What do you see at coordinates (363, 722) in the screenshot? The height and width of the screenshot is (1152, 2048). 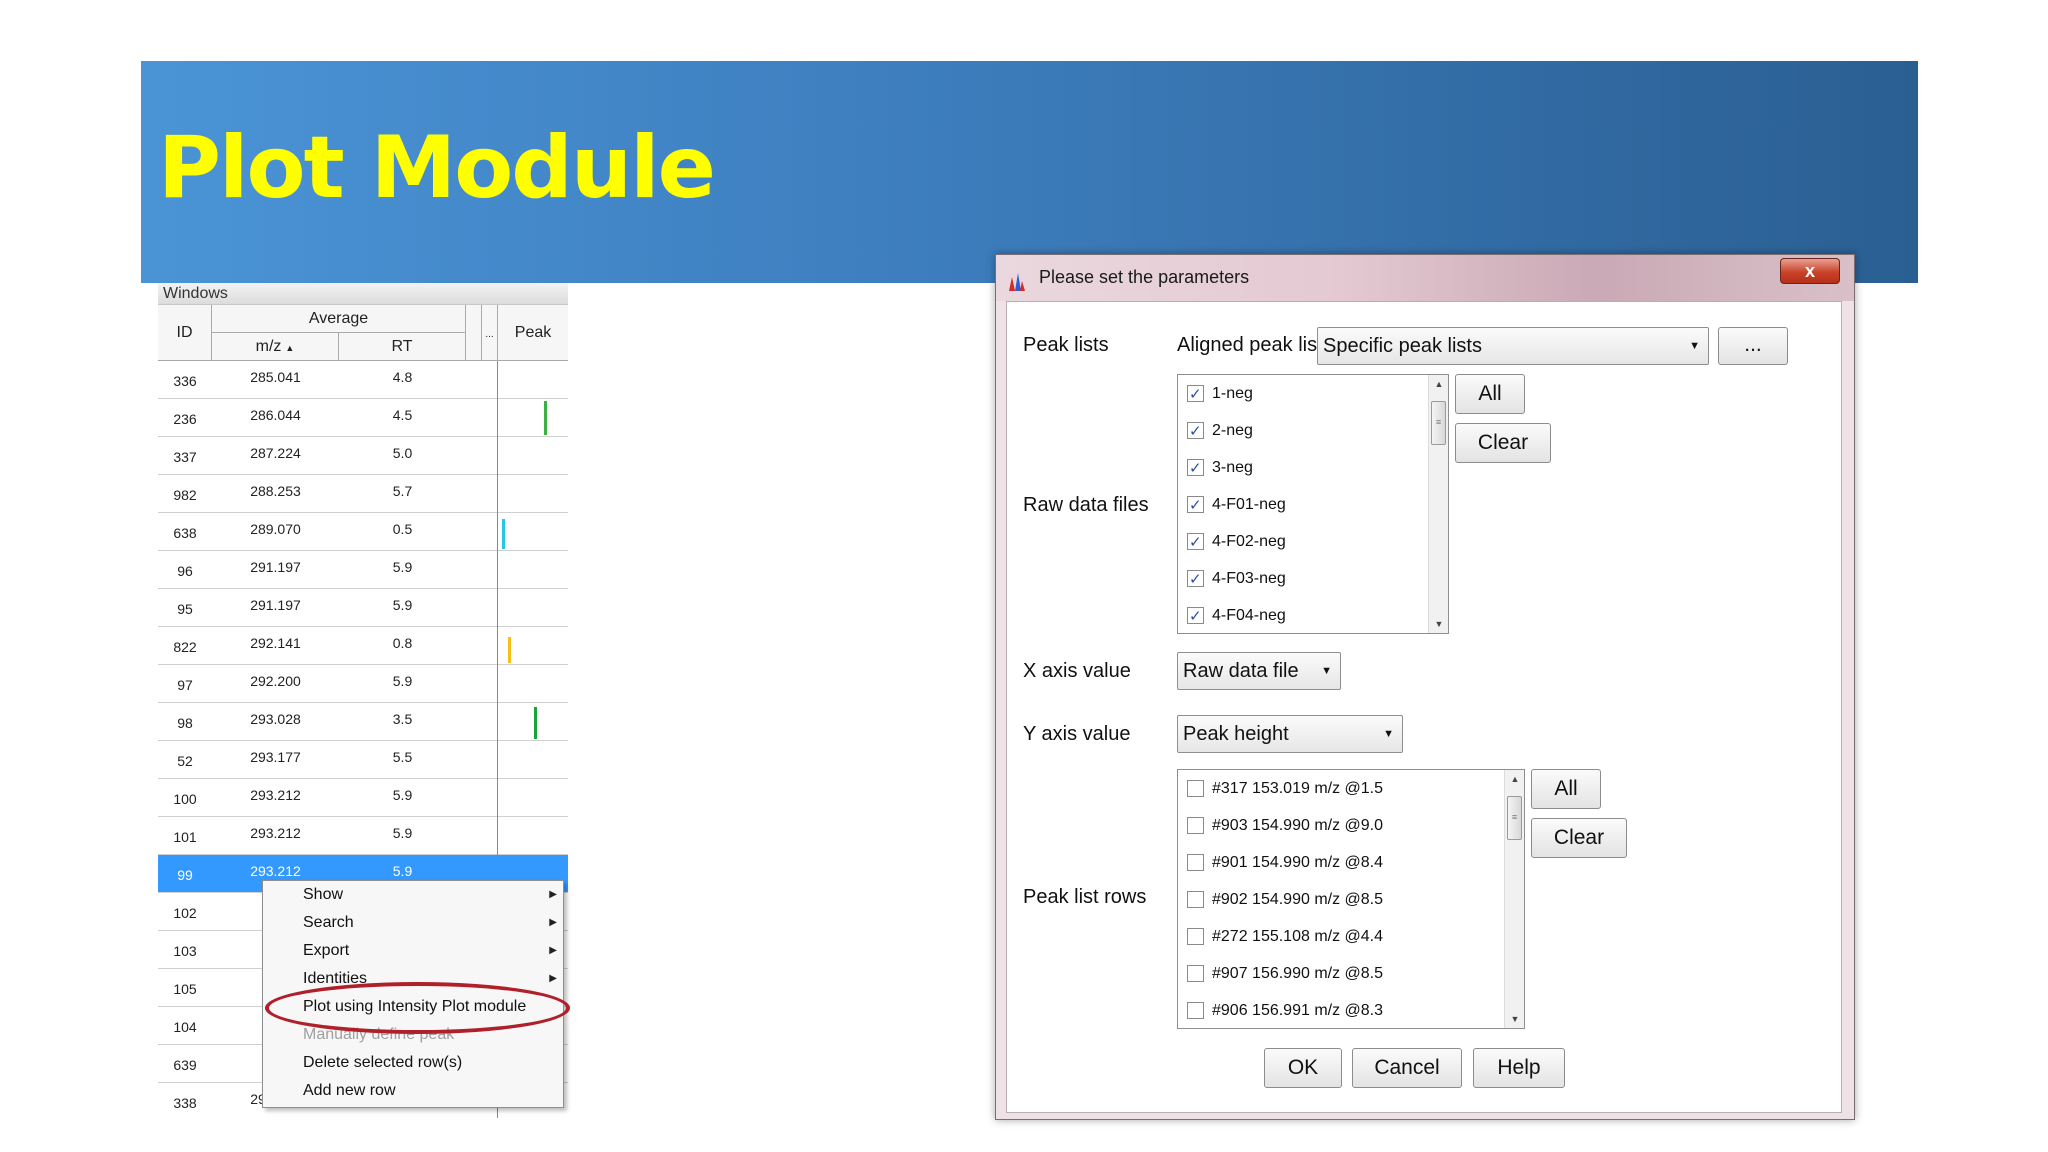 I see `table-row: 98 293.028 3.5` at bounding box center [363, 722].